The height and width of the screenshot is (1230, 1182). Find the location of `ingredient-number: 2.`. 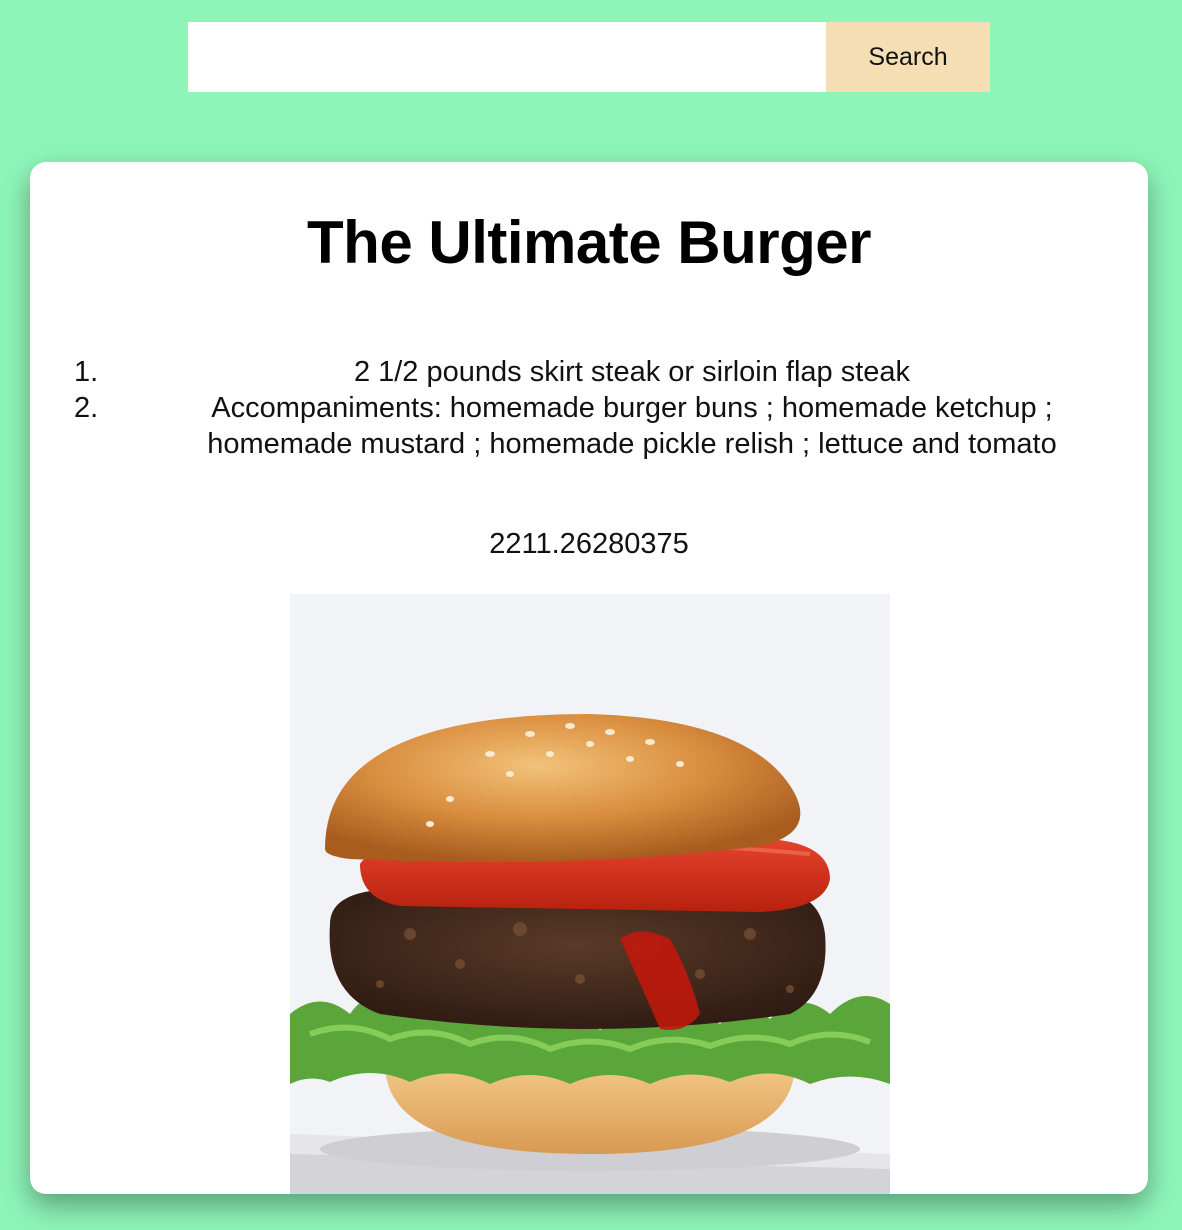

ingredient-number: 2. is located at coordinates (86, 408).